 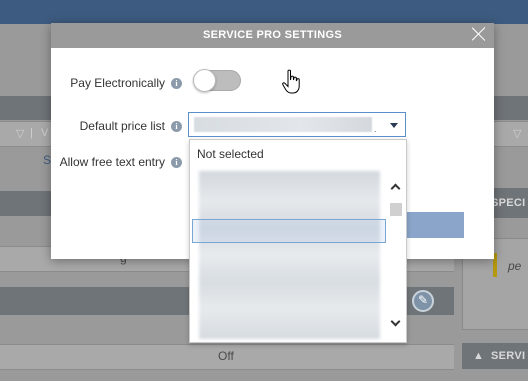 I want to click on pay-electronically-toggle, so click(x=217, y=80).